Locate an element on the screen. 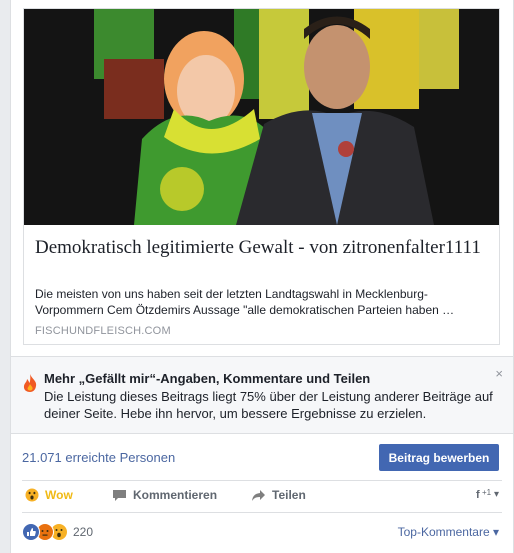 Image resolution: width=514 pixels, height=553 pixels. like-icon is located at coordinates (31, 532).